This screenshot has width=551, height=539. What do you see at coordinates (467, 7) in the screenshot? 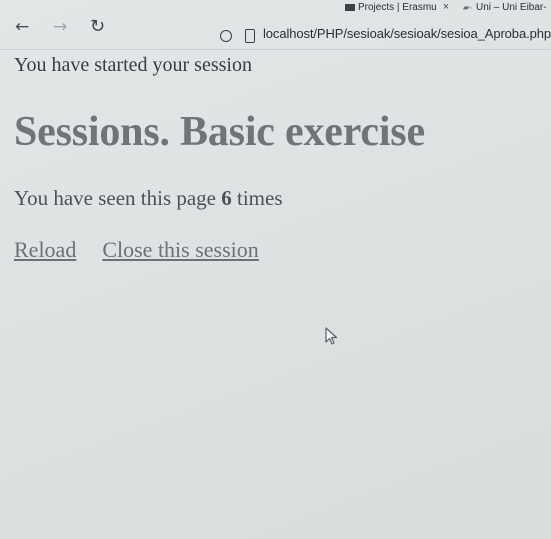
I see `eu-flag-icon: ▰◦` at bounding box center [467, 7].